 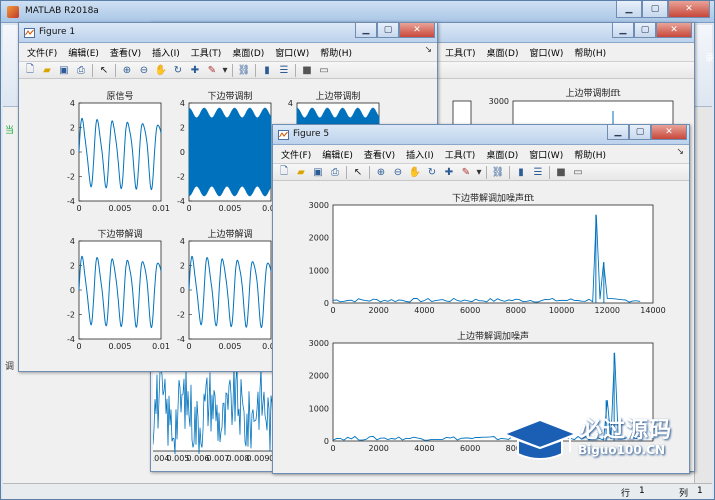 I want to click on y-tick-label: 3000, so click(x=319, y=343).